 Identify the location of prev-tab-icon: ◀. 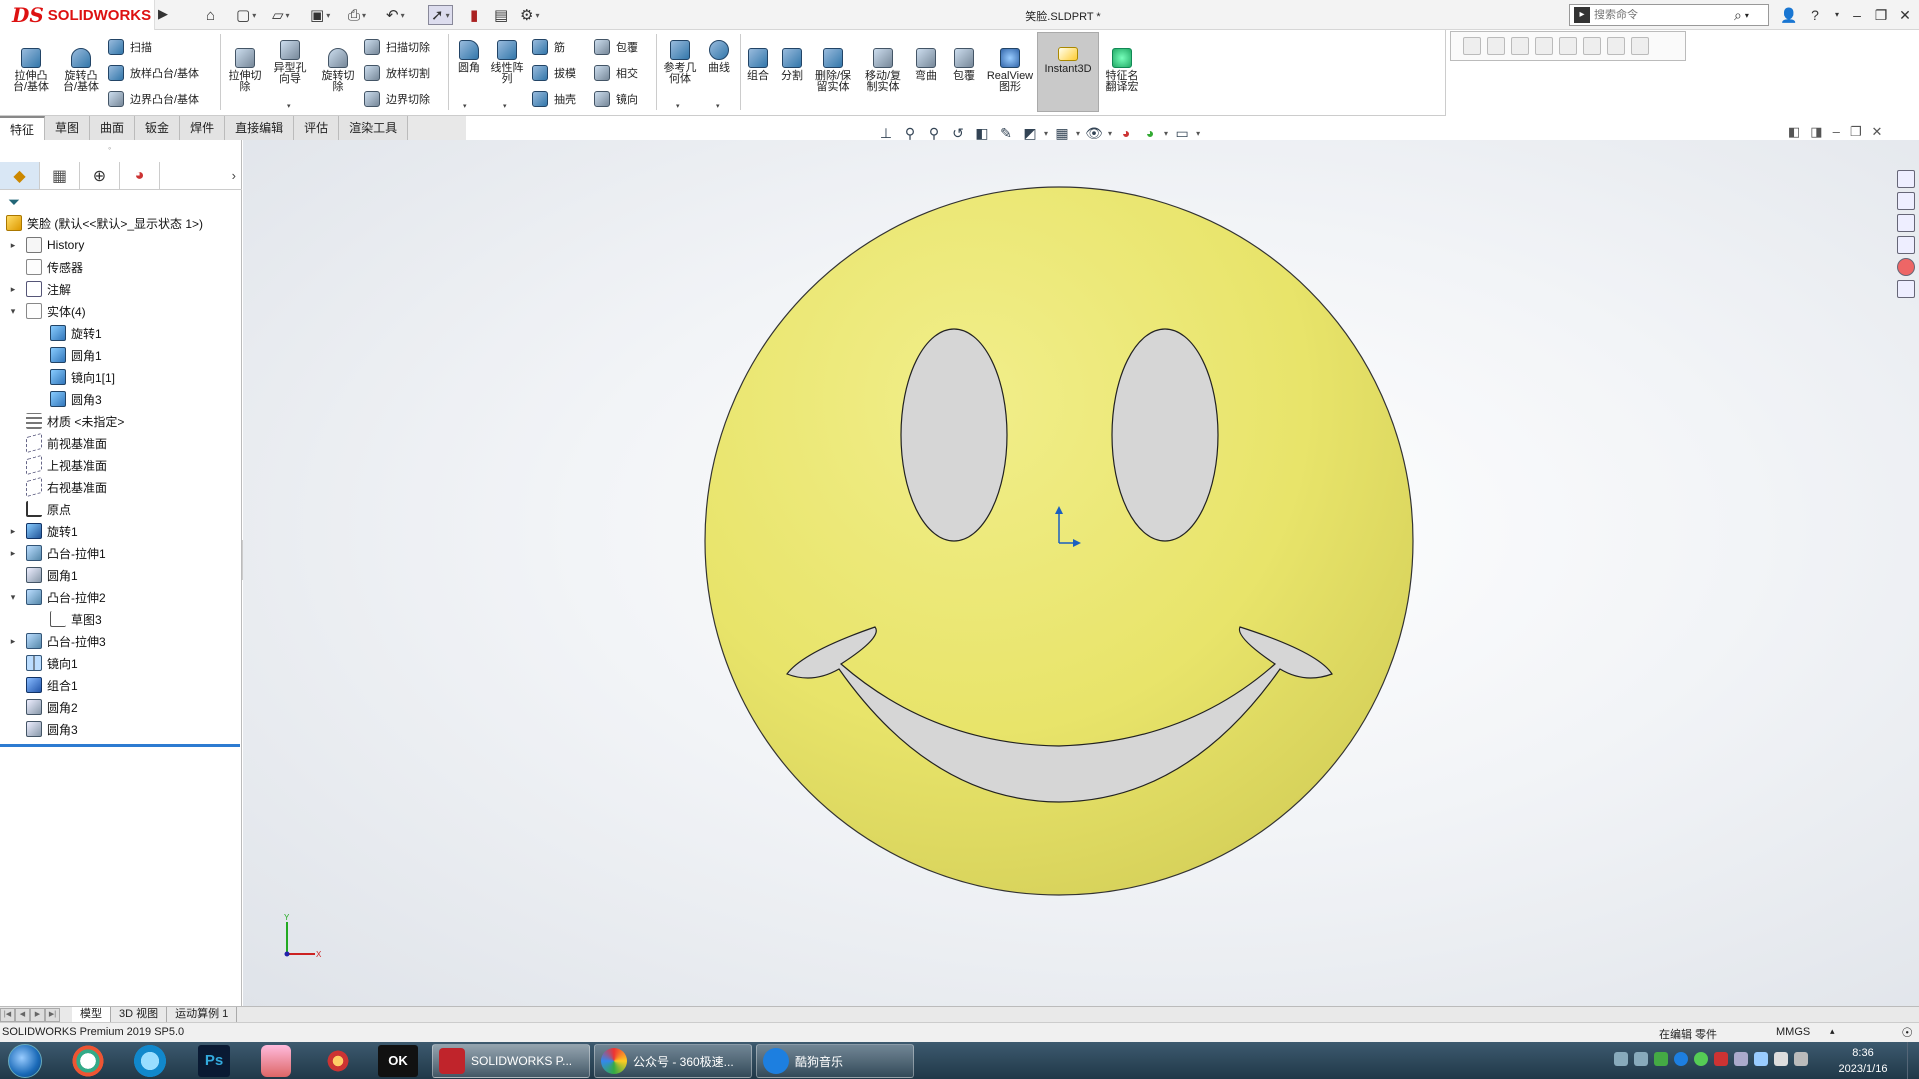
(22, 1014).